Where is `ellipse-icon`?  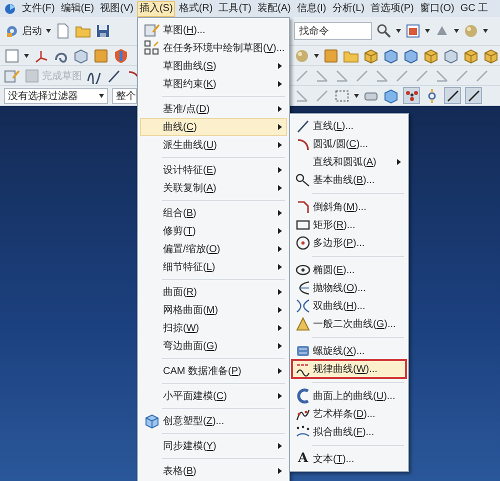 ellipse-icon is located at coordinates (303, 270).